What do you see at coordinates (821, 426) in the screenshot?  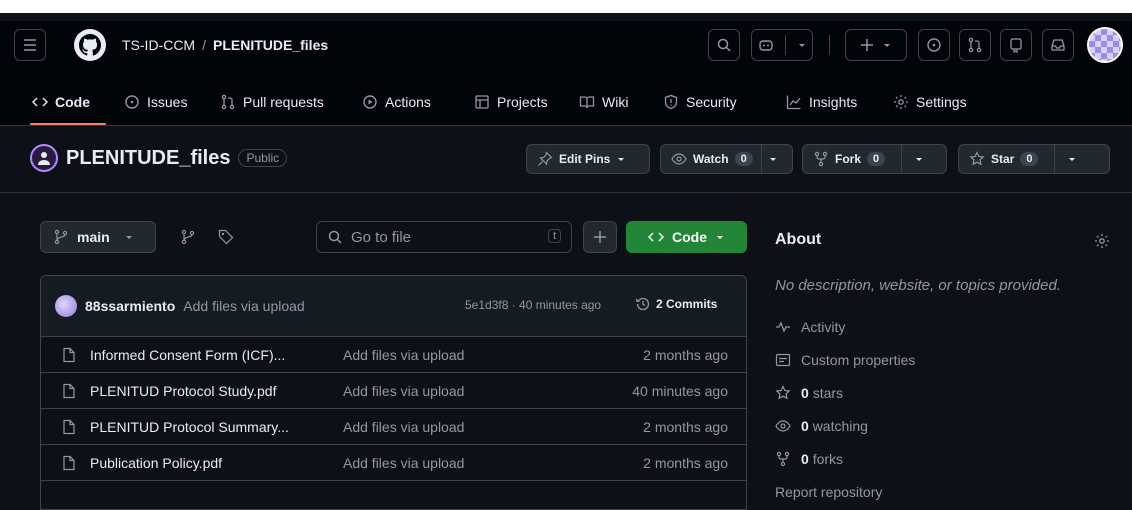 I see `watching-link: 0 watching` at bounding box center [821, 426].